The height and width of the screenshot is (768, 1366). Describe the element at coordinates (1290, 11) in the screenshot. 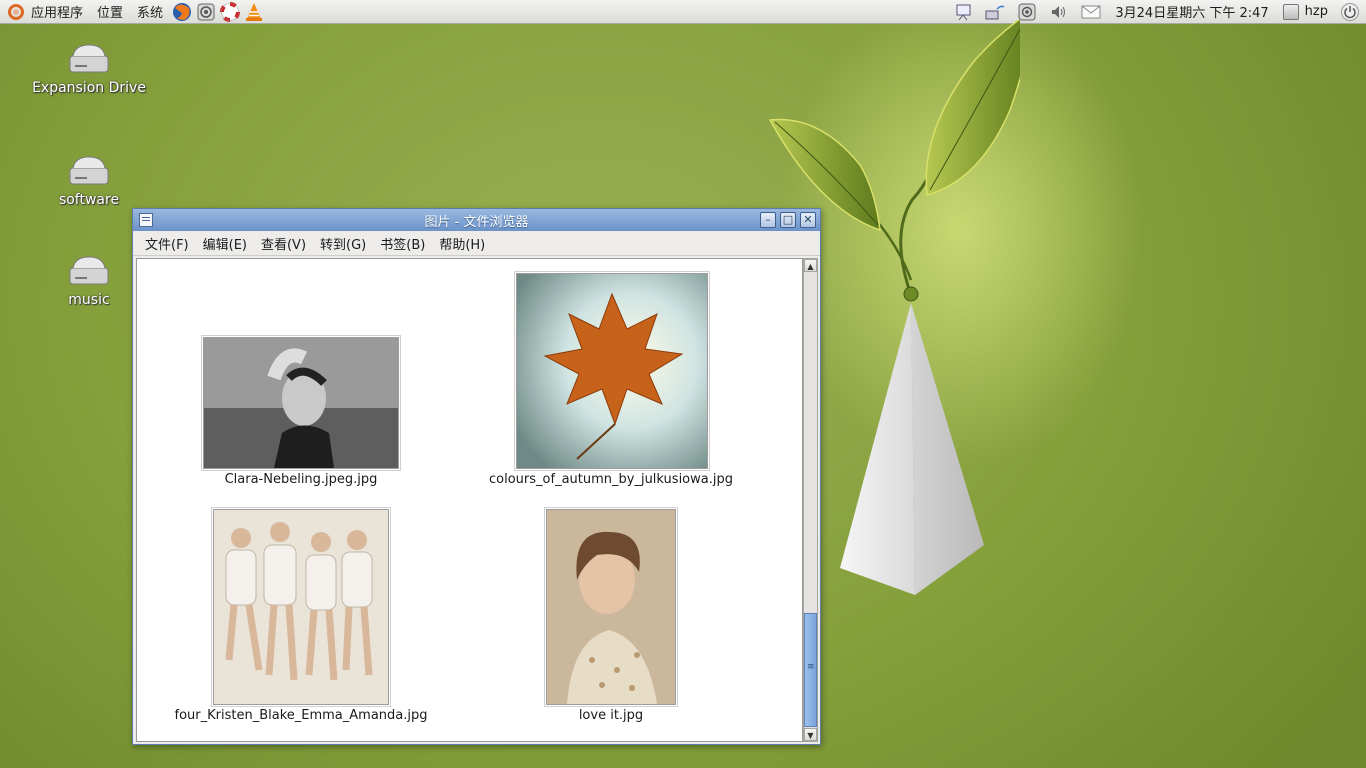

I see `user-icon` at that location.